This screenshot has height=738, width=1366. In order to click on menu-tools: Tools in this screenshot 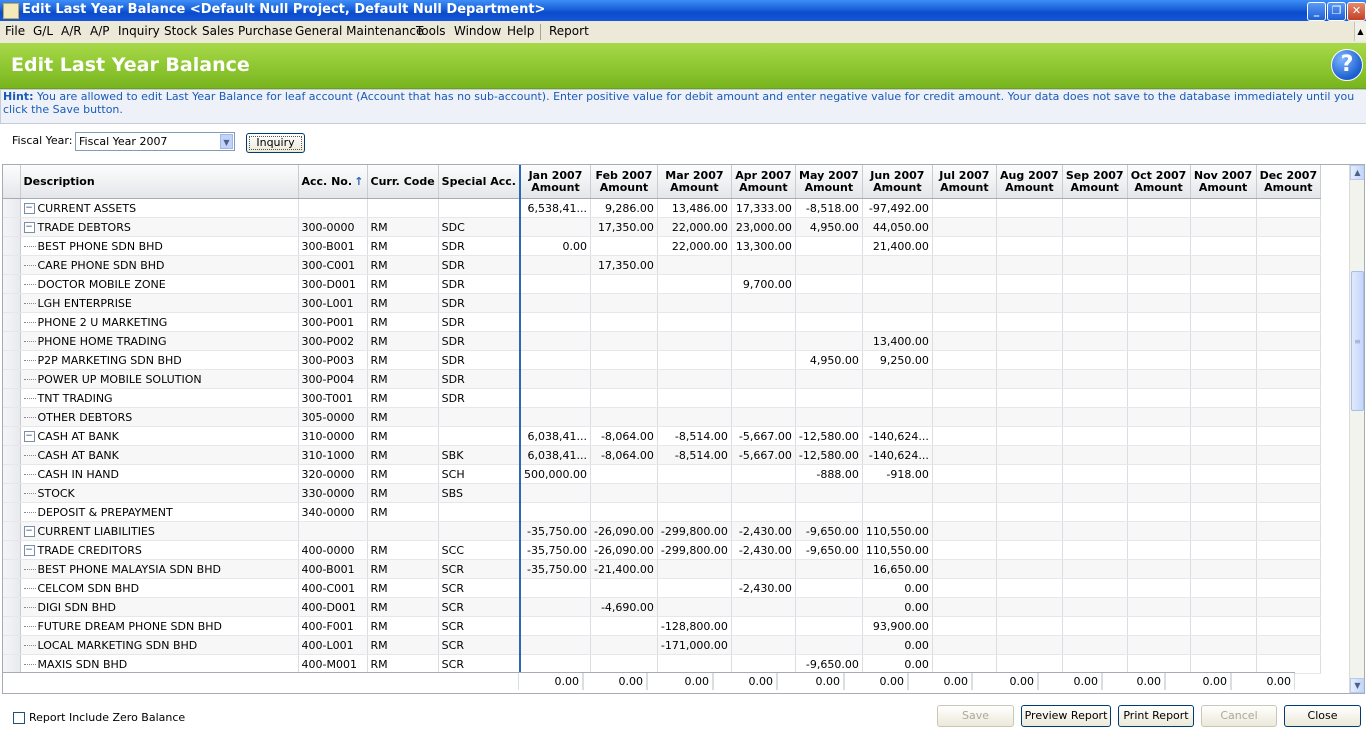, I will do `click(431, 31)`.